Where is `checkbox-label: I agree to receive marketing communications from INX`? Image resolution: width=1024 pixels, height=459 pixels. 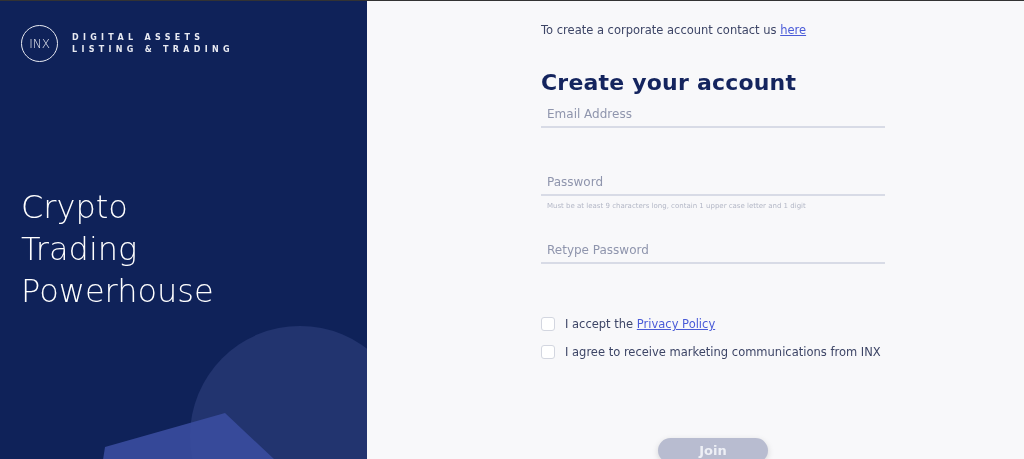
checkbox-label: I agree to receive marketing communications from INX is located at coordinates (723, 352).